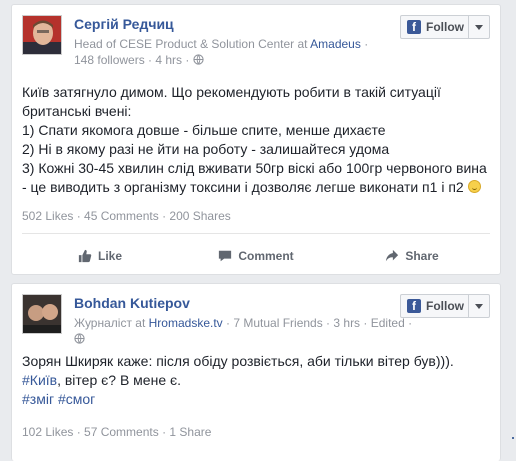 The width and height of the screenshot is (516, 461). Describe the element at coordinates (256, 233) in the screenshot. I see `divider` at that location.